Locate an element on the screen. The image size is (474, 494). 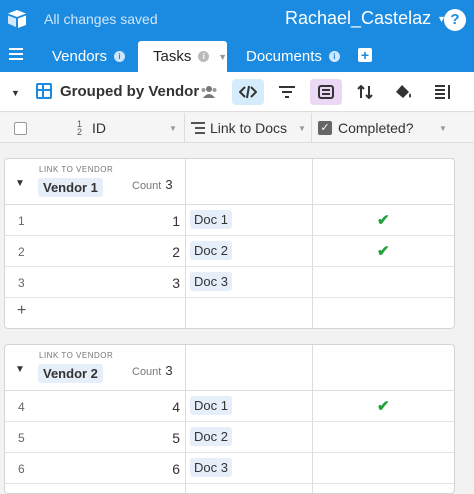
paint-bucket-icon is located at coordinates (403, 91).